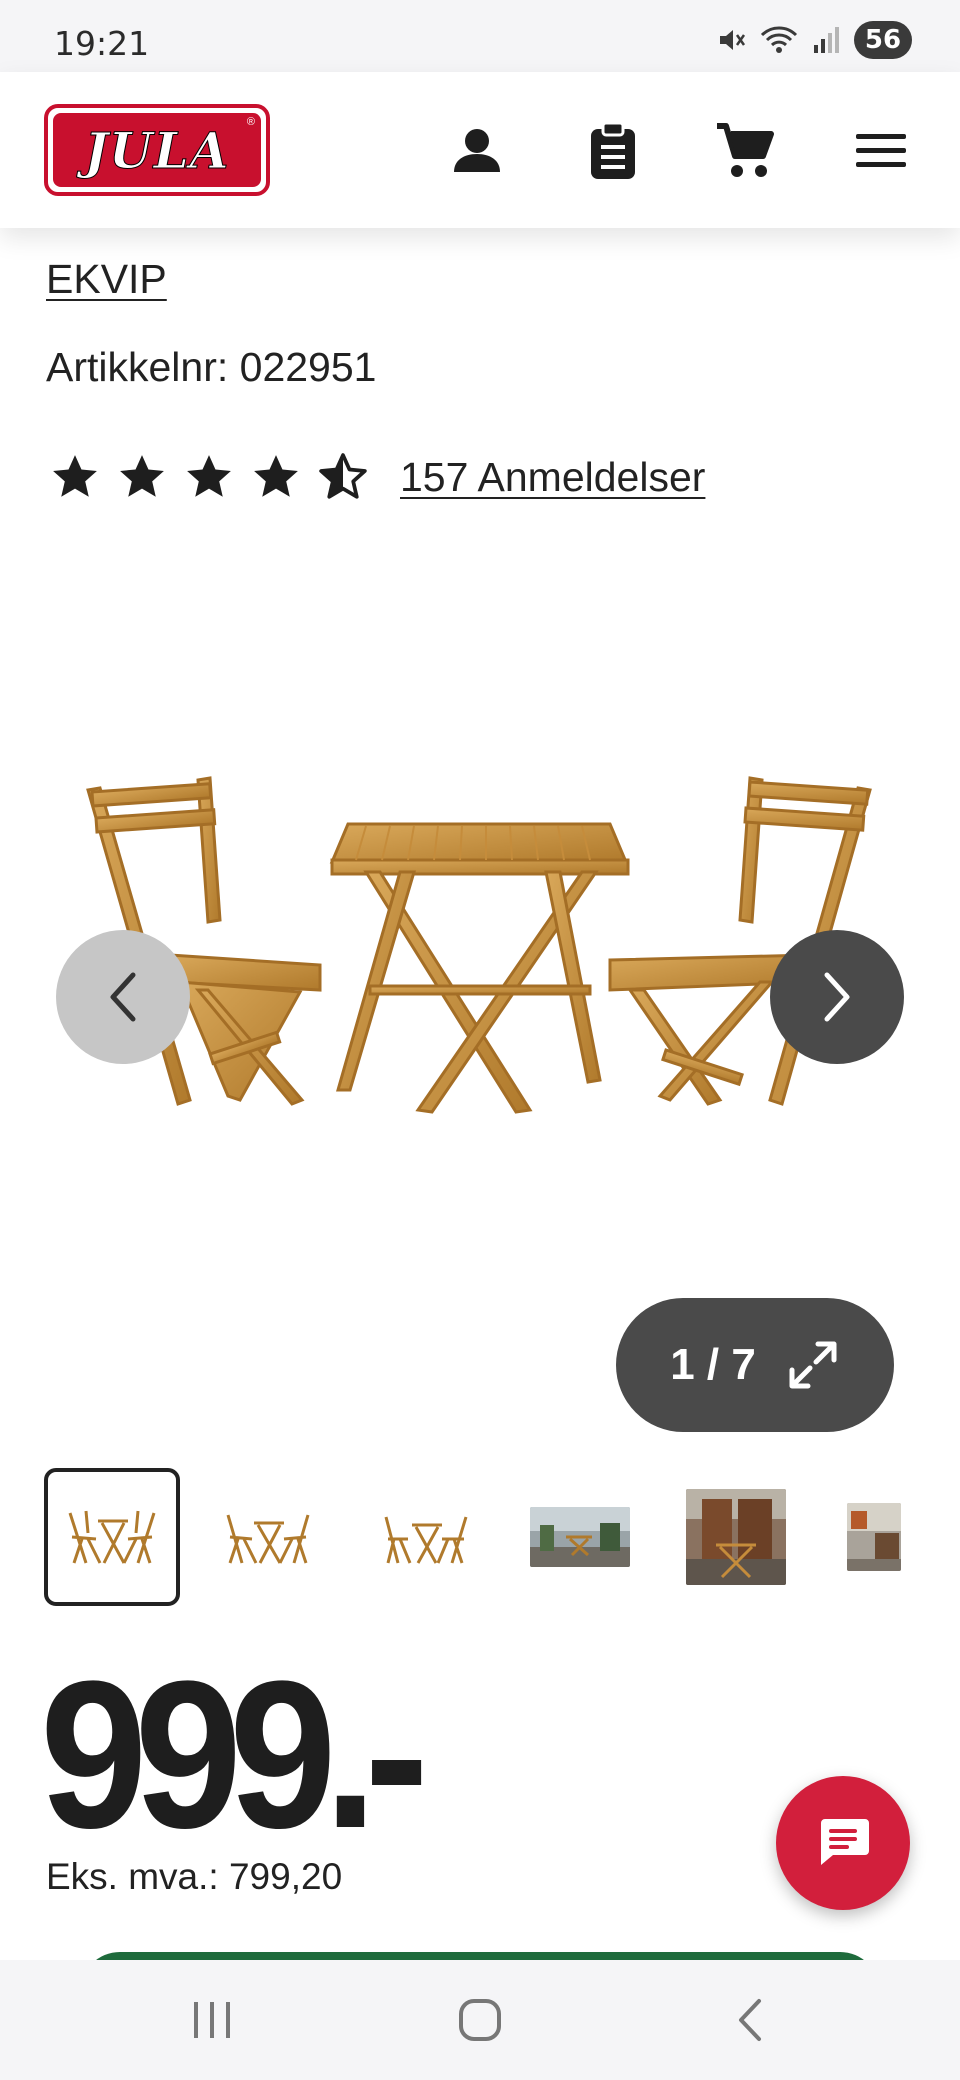 The height and width of the screenshot is (2080, 960). I want to click on star-rating, so click(209, 477).